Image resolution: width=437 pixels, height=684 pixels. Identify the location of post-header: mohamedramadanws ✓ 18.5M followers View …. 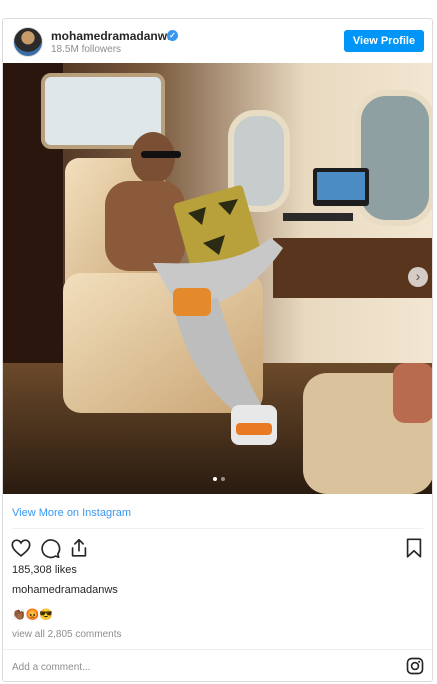
(217, 41).